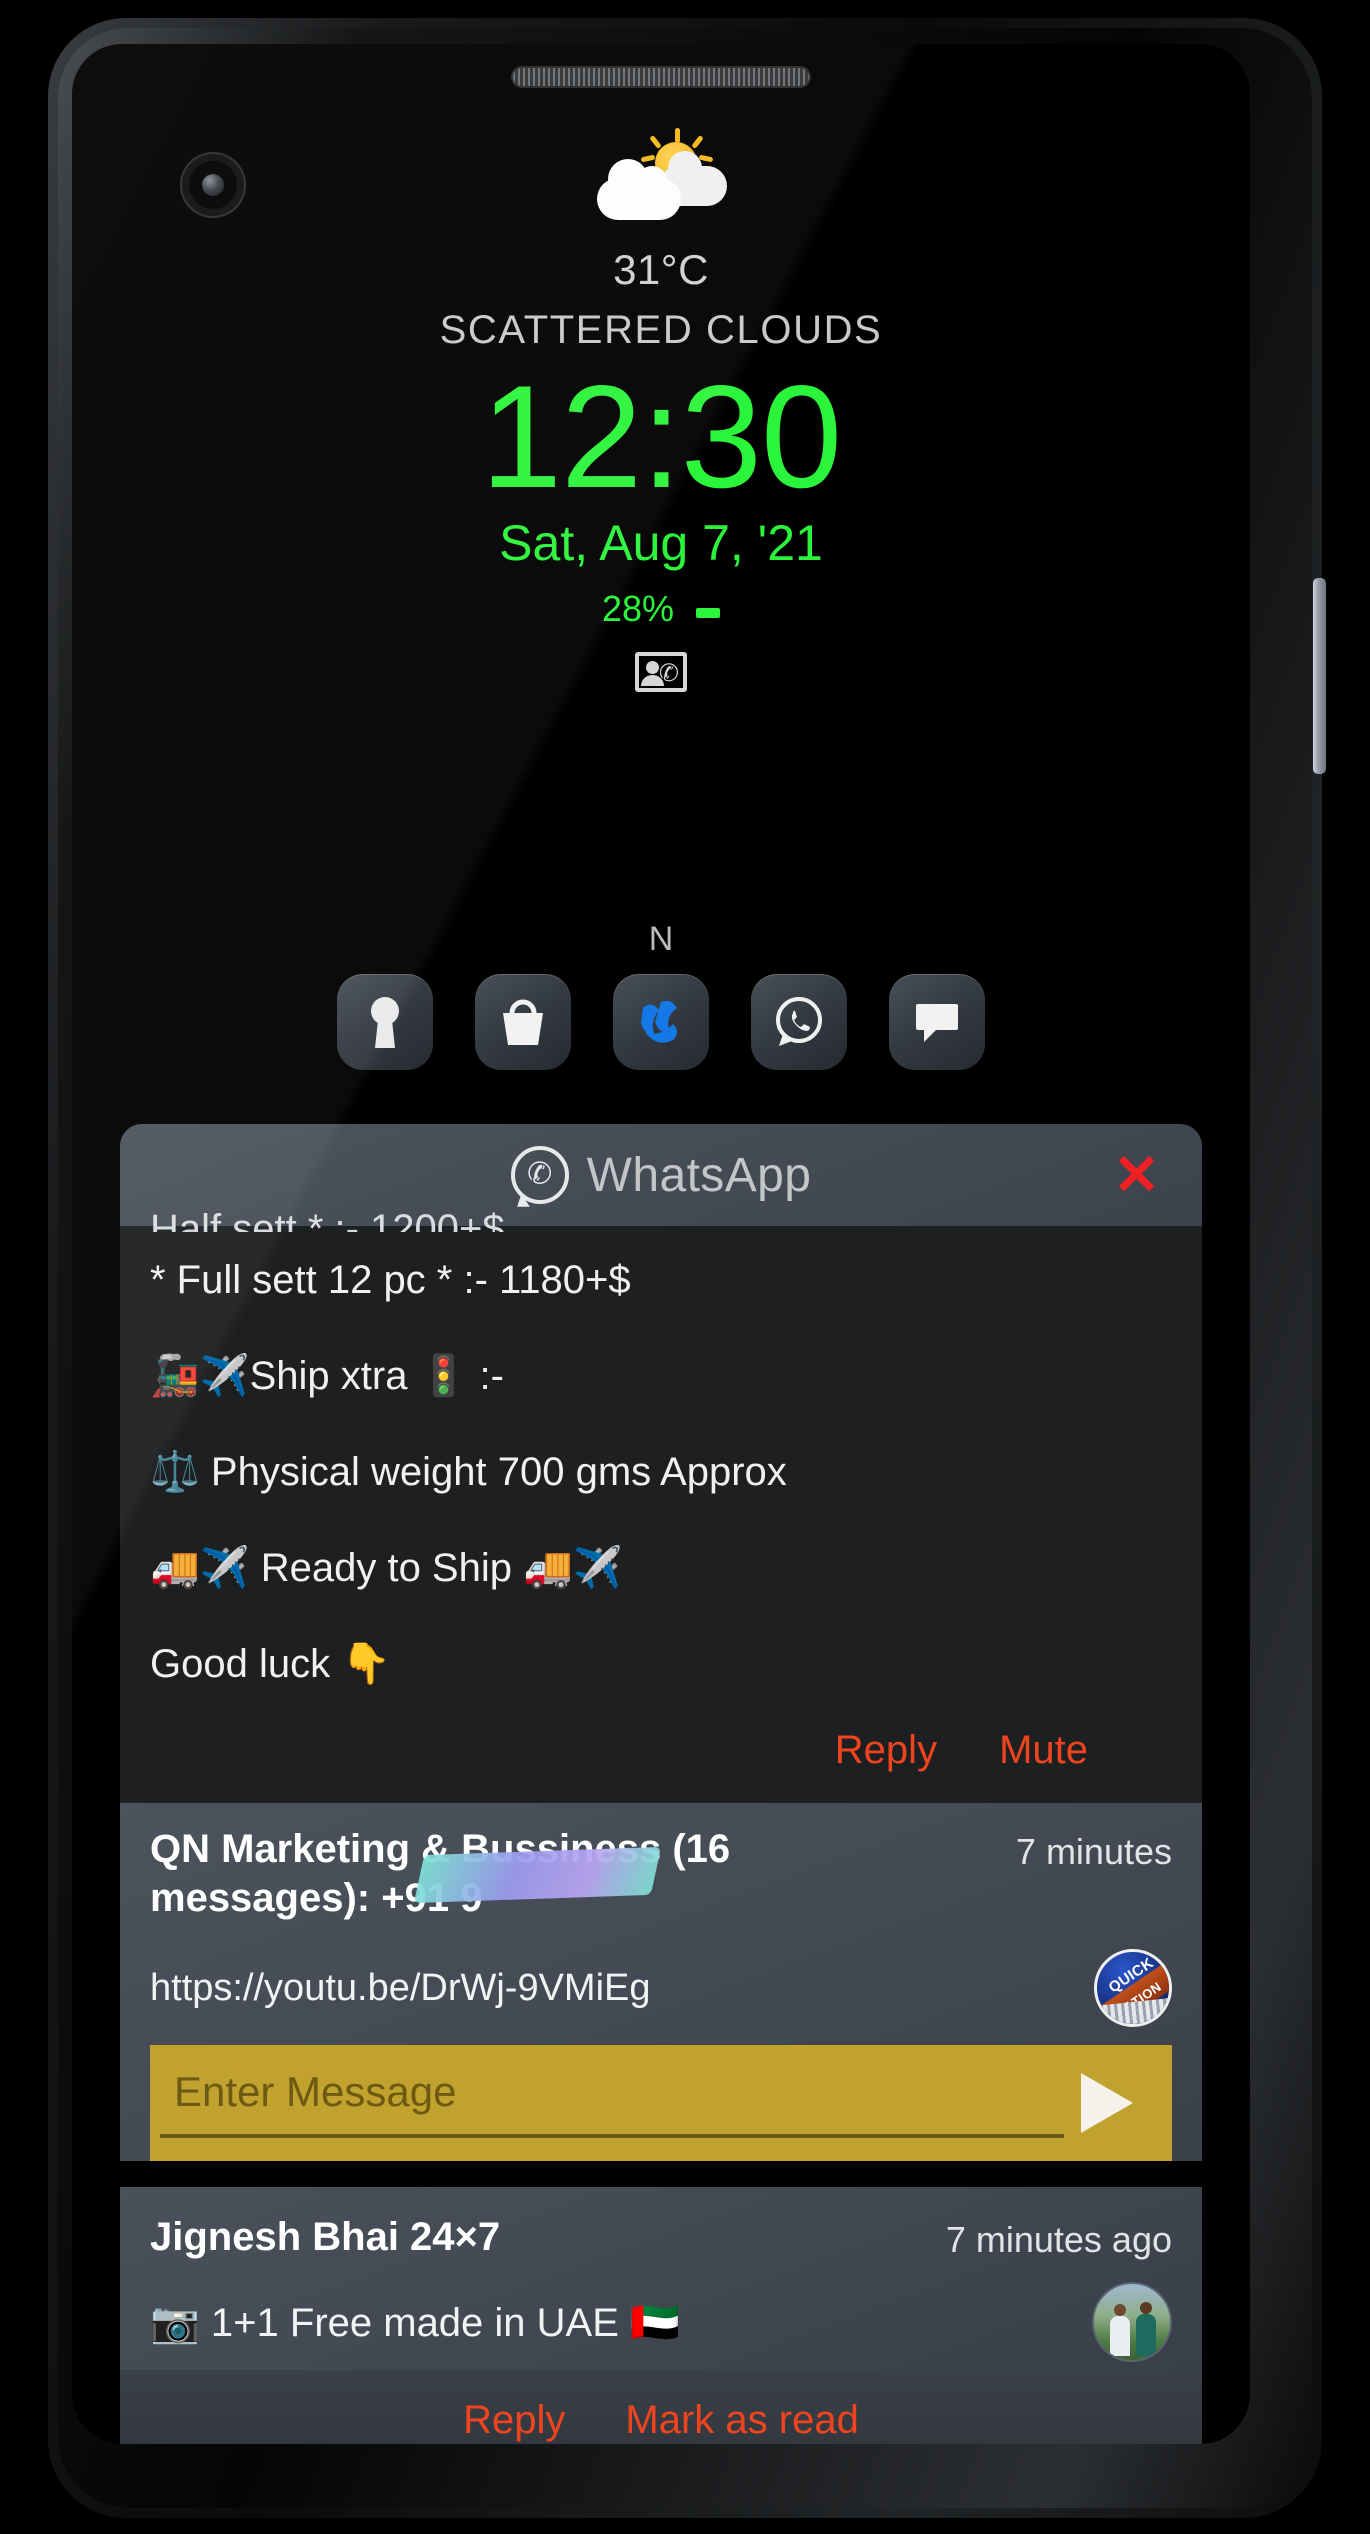  I want to click on earpiece-speaker, so click(661, 77).